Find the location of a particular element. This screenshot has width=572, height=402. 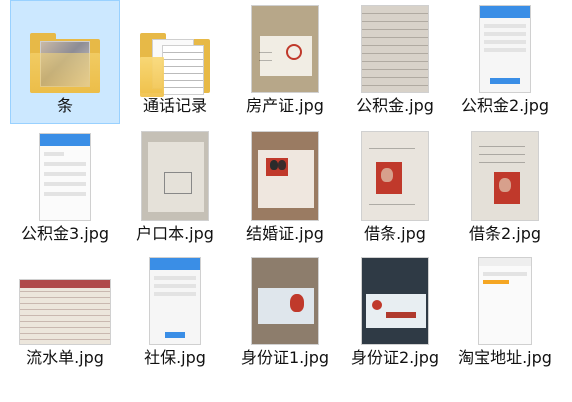

file-item-taobao: 淘宝地址.jpg is located at coordinates (505, 326).